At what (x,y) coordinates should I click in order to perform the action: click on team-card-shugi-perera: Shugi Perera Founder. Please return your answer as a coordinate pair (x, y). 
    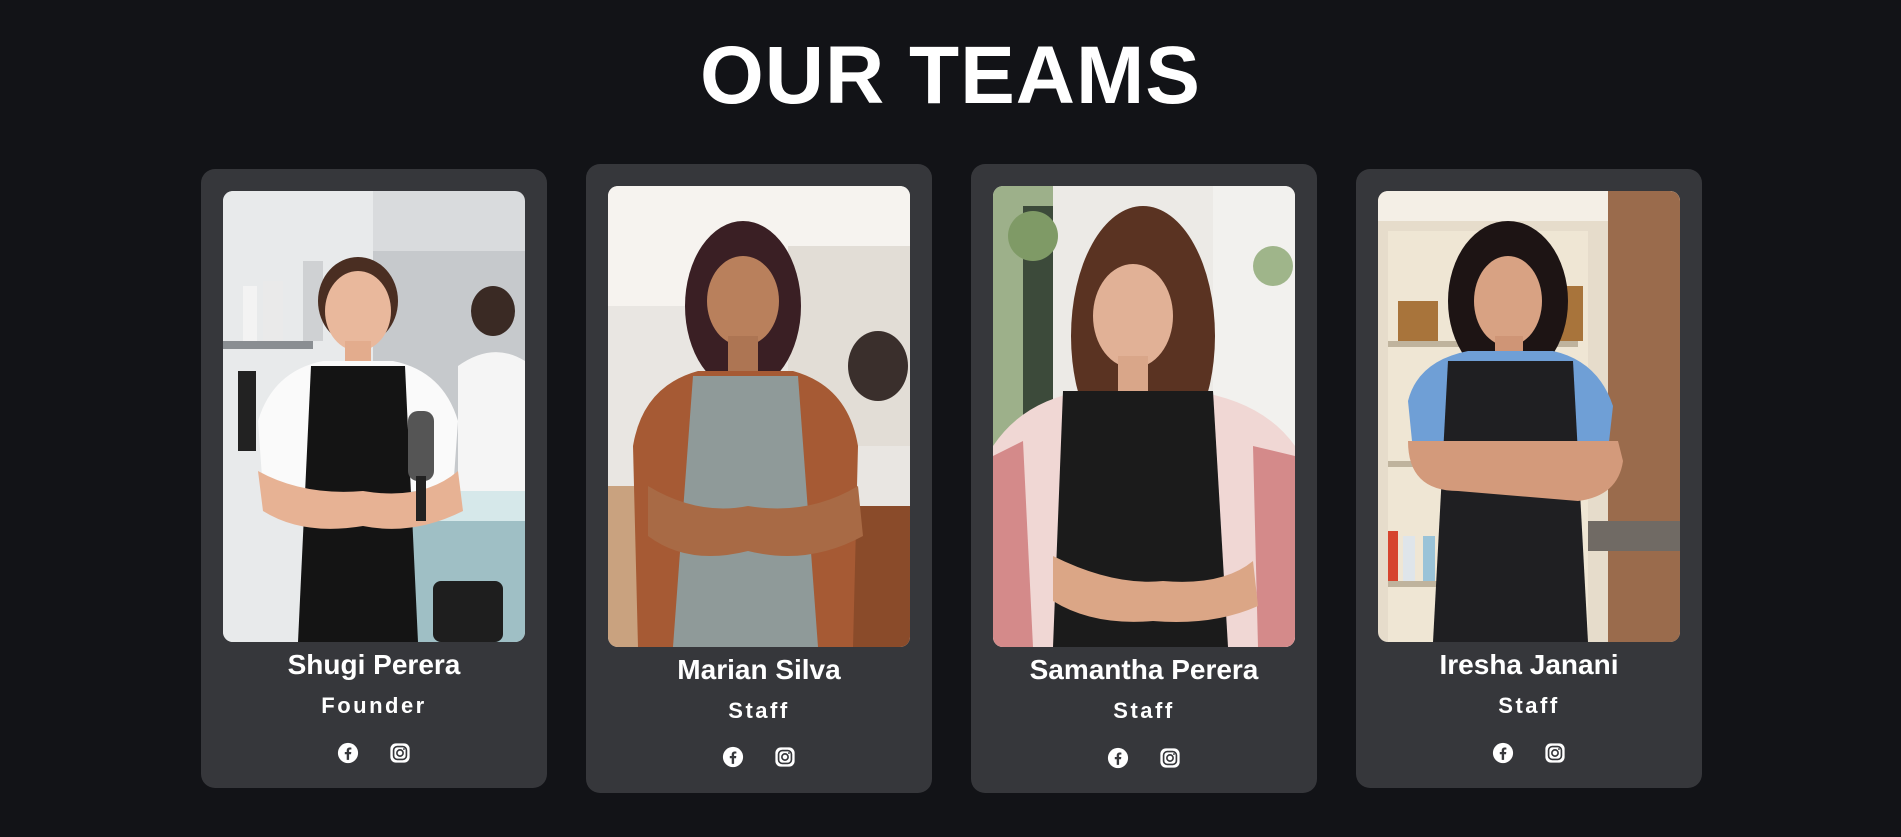
    Looking at the image, I should click on (374, 478).